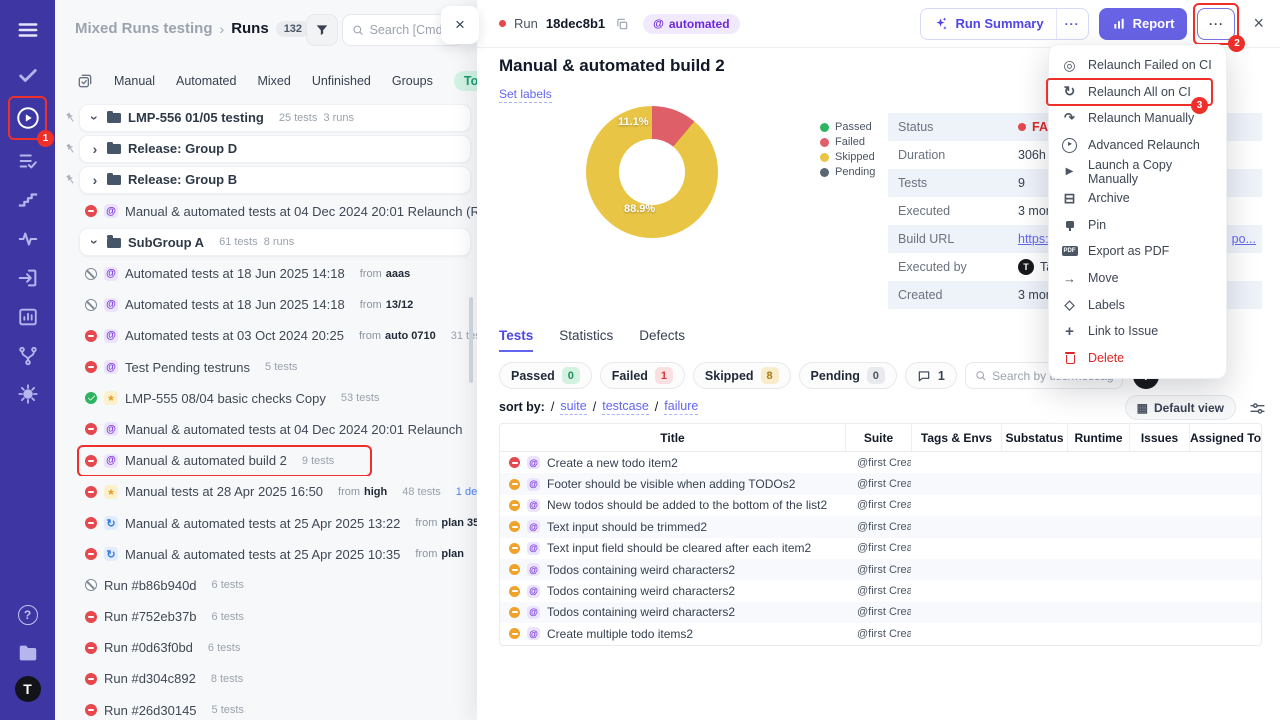 This screenshot has width=1280, height=720. I want to click on import-icon, so click(28, 278).